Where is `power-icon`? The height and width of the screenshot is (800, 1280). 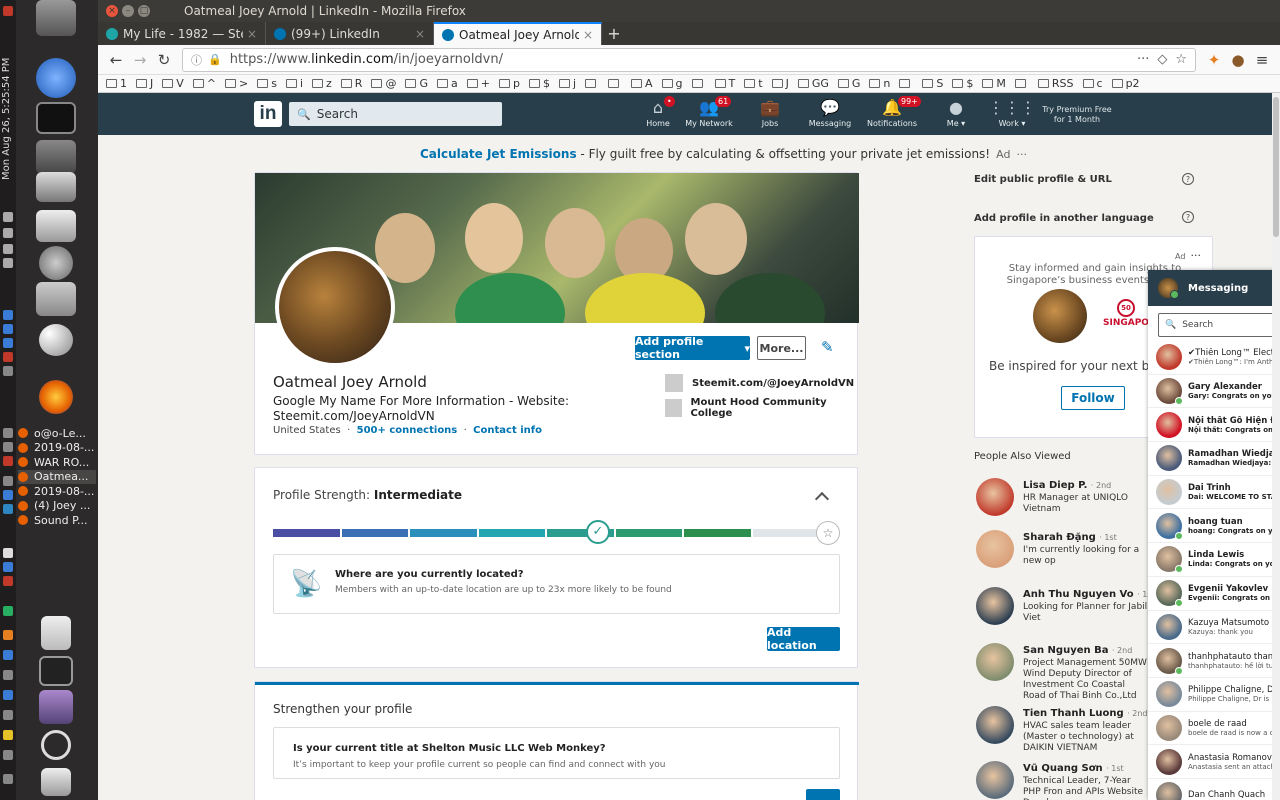 power-icon is located at coordinates (56, 745).